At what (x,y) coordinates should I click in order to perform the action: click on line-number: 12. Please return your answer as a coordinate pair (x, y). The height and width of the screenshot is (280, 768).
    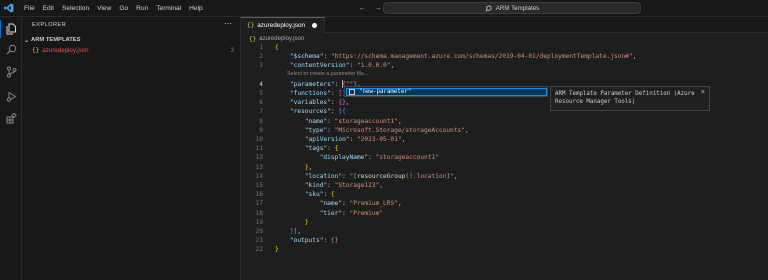
    Looking at the image, I should click on (259, 158).